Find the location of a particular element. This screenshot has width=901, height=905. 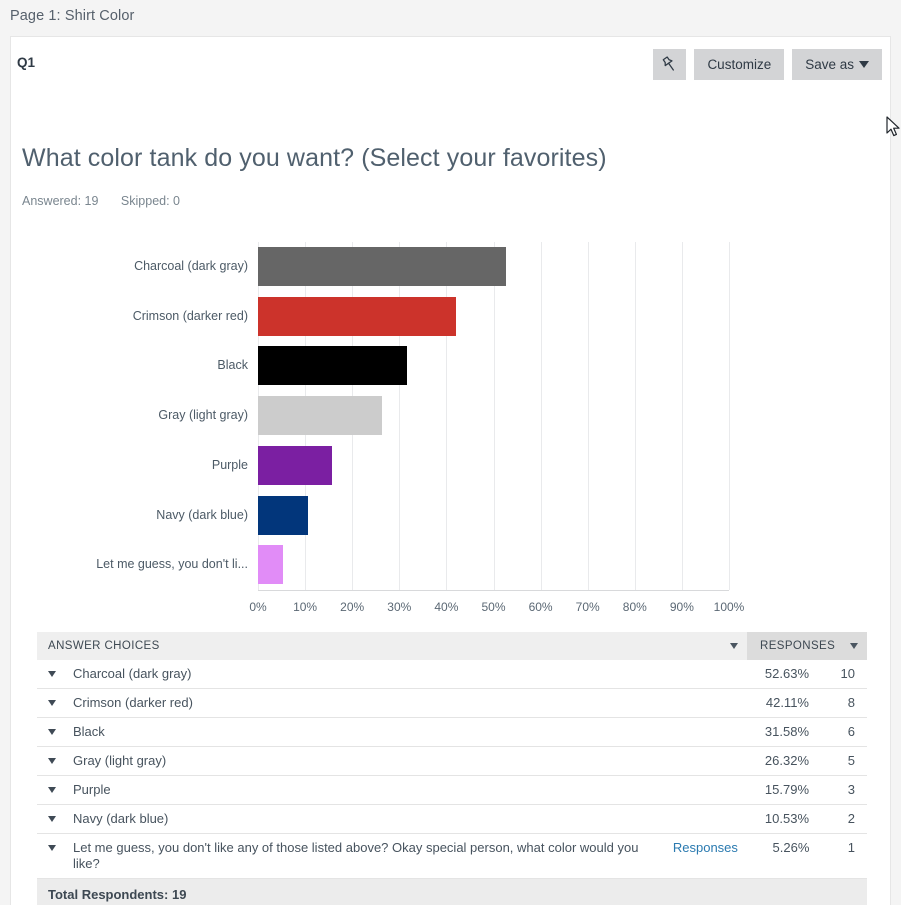

answer-choice-label: Charcoal (dark gray) is located at coordinates (132, 673).